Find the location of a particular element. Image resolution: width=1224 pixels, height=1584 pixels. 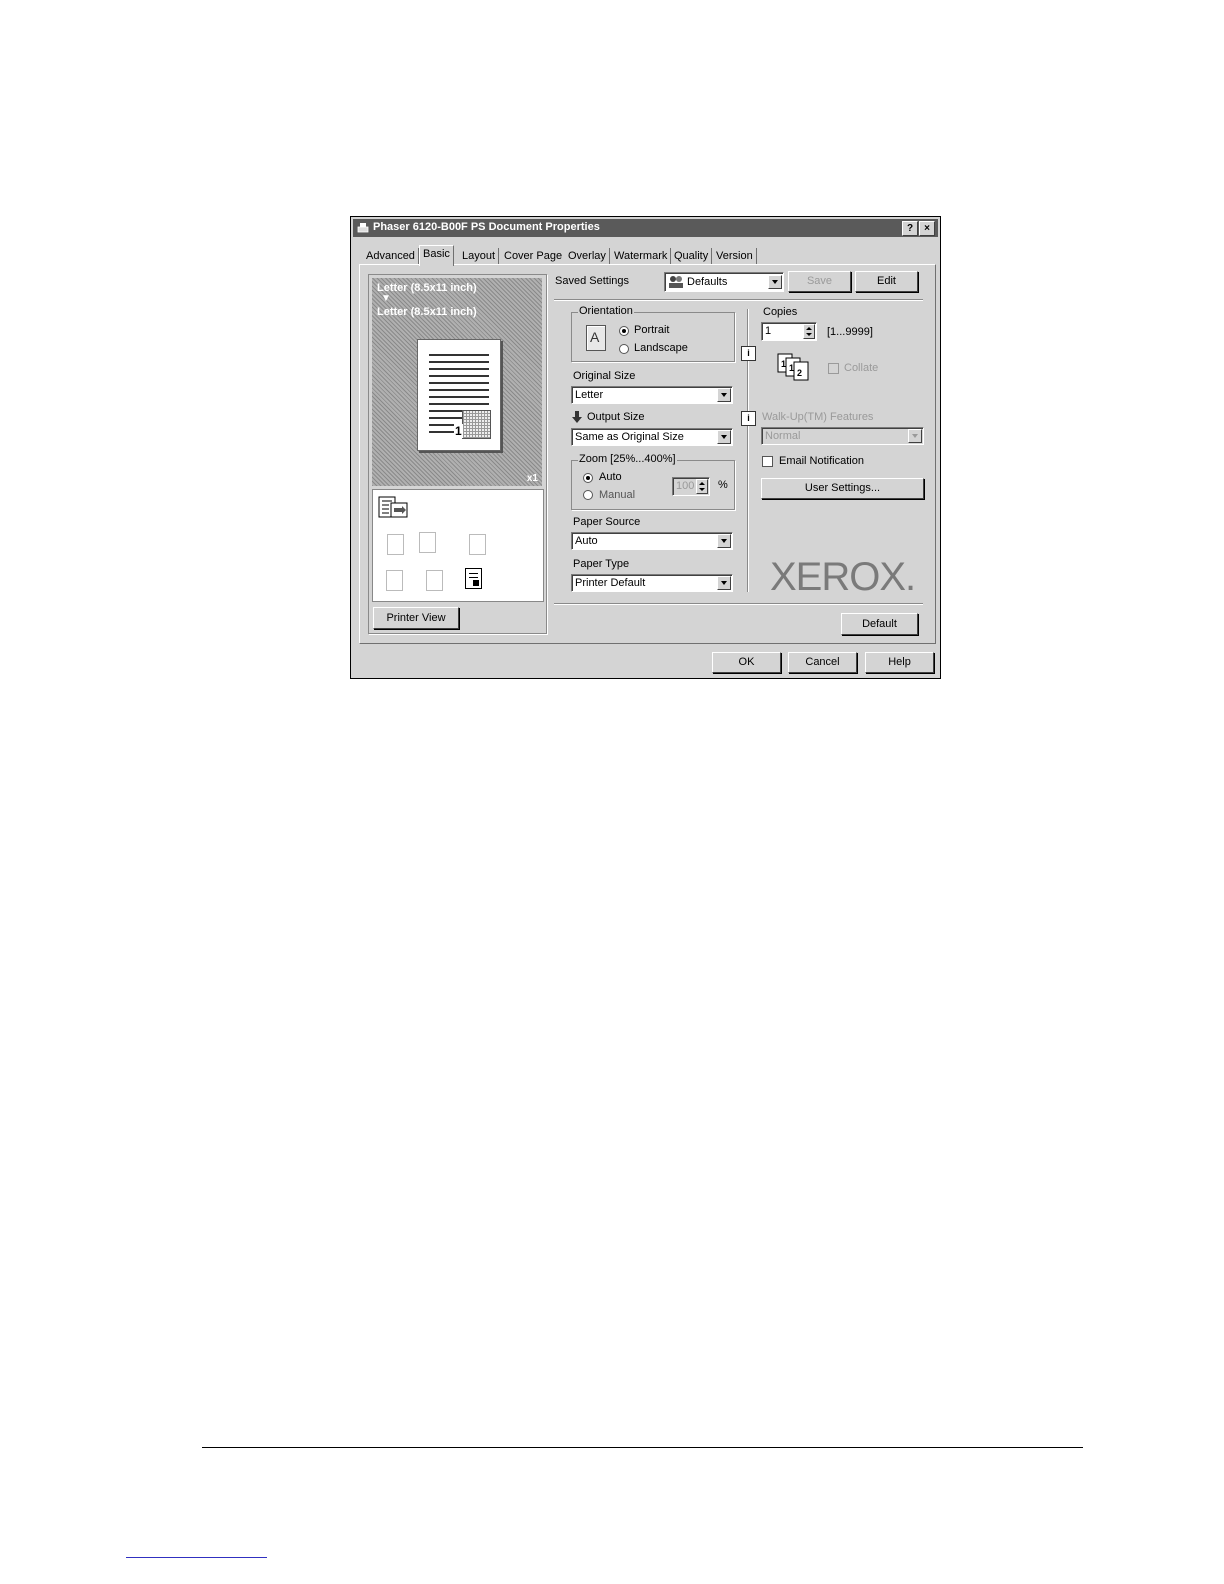

help-title-button: ? is located at coordinates (910, 228).